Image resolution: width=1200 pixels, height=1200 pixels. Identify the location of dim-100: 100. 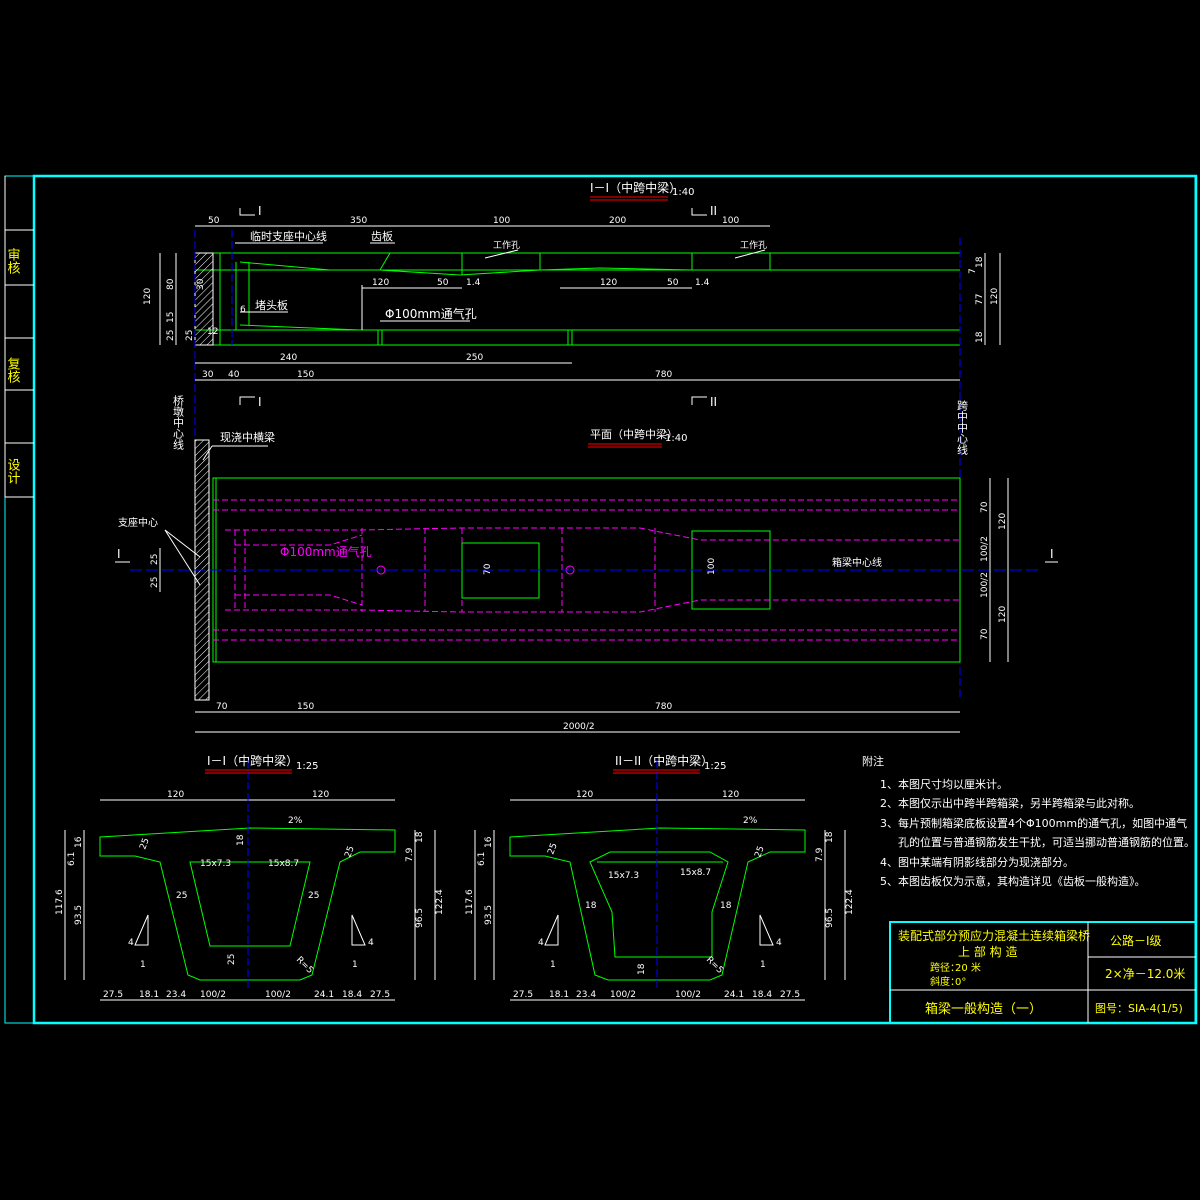
(501, 221).